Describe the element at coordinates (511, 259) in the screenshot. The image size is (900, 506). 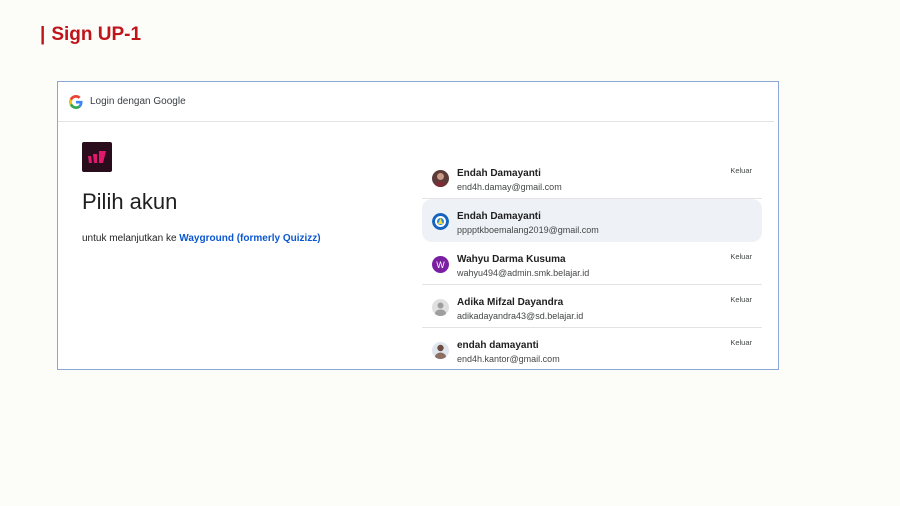
I see `account-name: Wahyu Darma Kusuma` at that location.